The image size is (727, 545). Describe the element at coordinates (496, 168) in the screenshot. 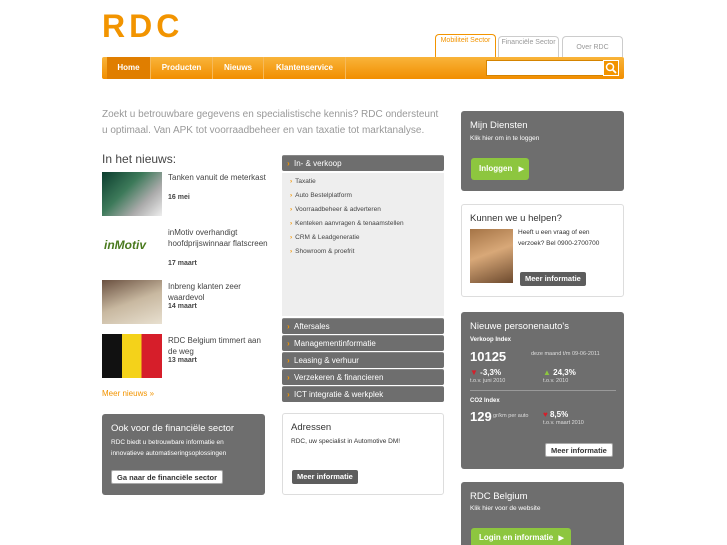

I see `inloggen-label: Inloggen` at that location.